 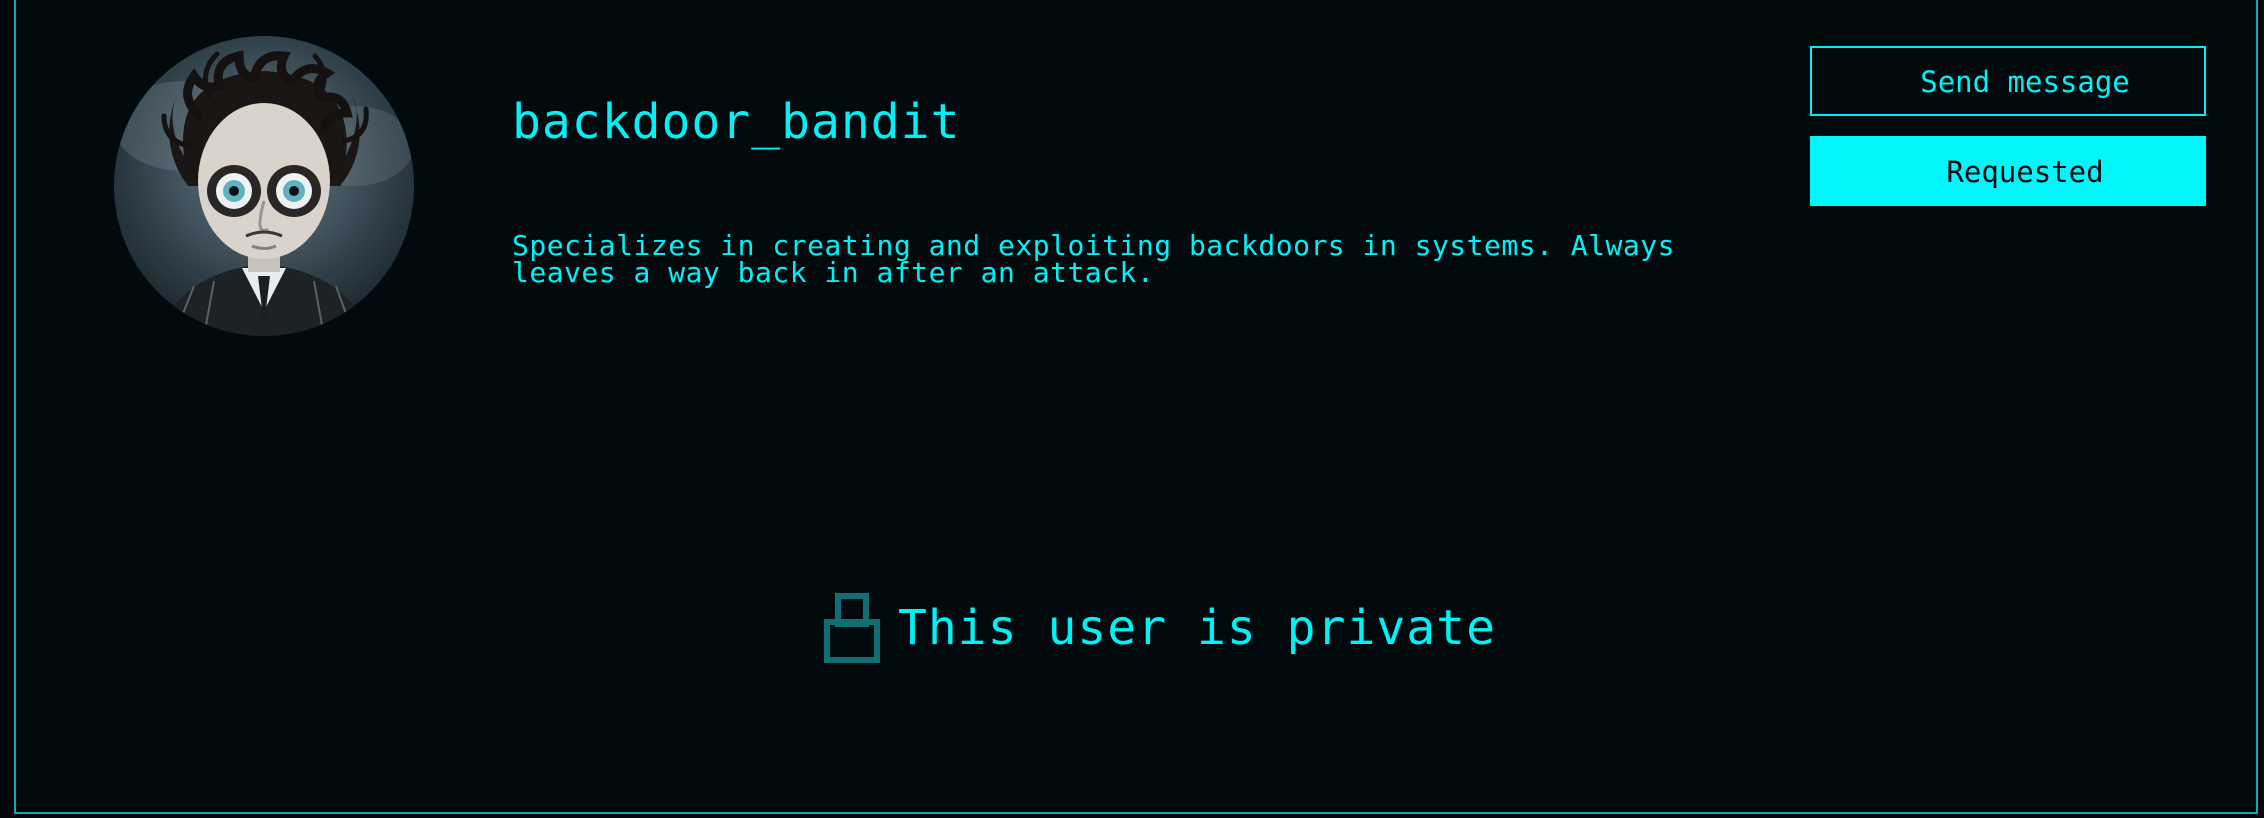 What do you see at coordinates (1197, 628) in the screenshot?
I see `private-message: This user is private` at bounding box center [1197, 628].